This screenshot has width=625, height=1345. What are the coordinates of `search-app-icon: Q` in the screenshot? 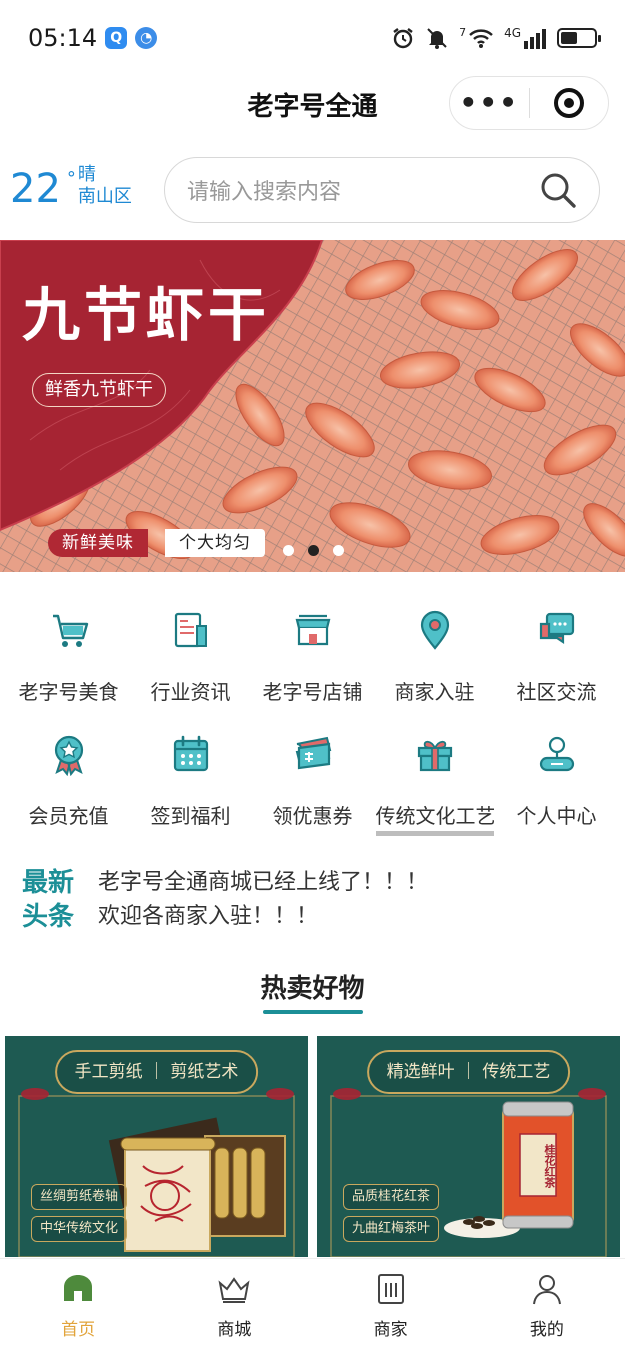 It's located at (116, 38).